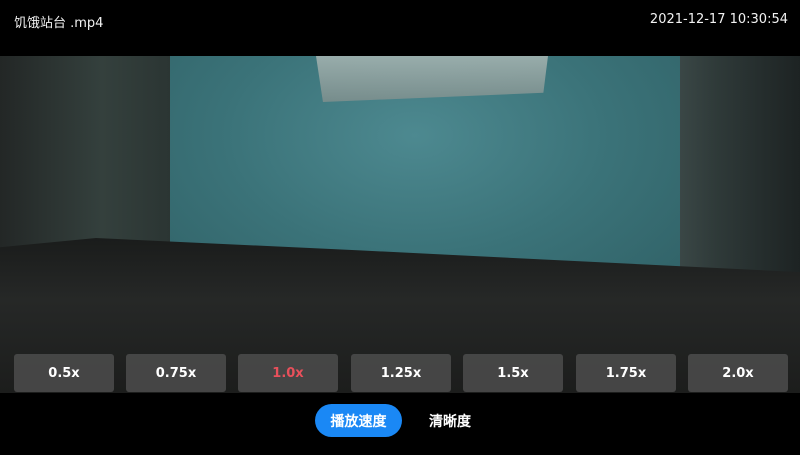 The image size is (800, 455). I want to click on top-bar: 饥饿站台 .mp4 2021-12-17 10:30:54, so click(400, 28).